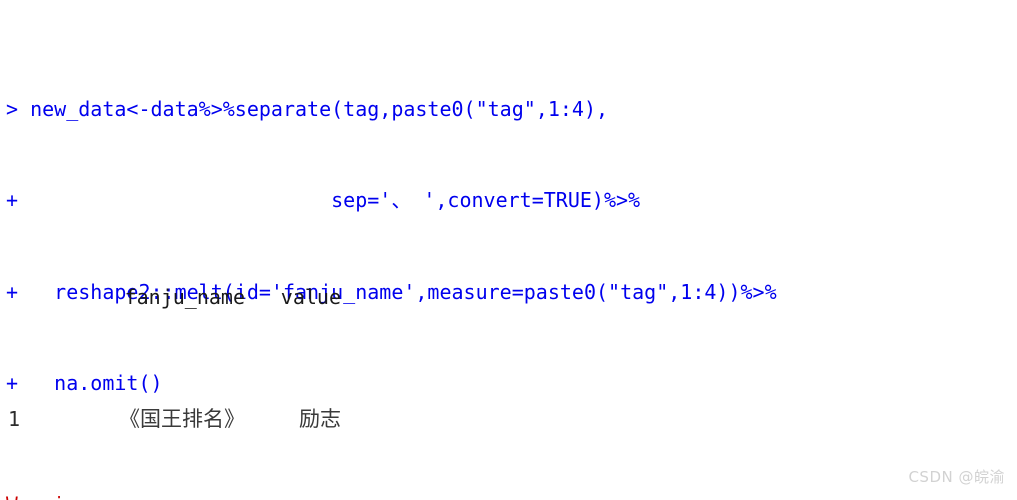  Describe the element at coordinates (184, 296) in the screenshot. I see `table-header-fanju-name: fanju_name` at that location.